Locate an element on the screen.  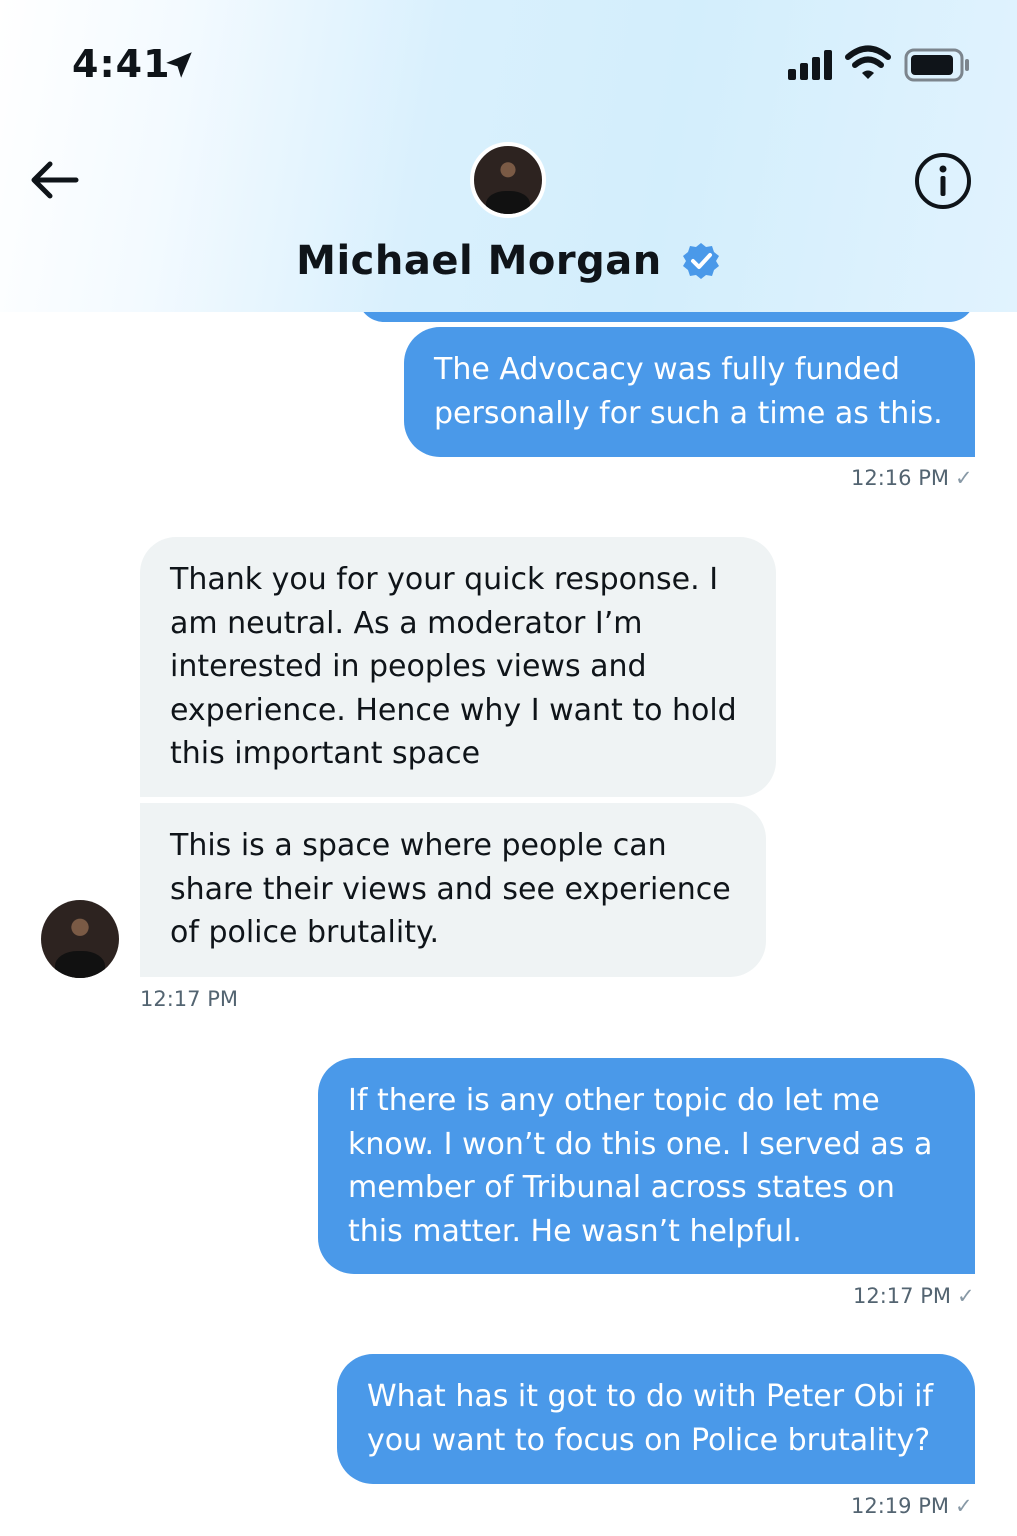
status-time: 4:41 is located at coordinates (121, 64).